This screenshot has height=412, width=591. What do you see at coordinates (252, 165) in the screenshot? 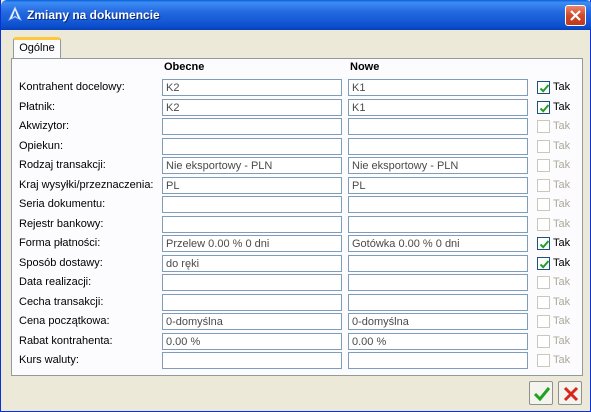
I see `current-field-rodzaj-transakcji: Nie eksportowy - PLN` at bounding box center [252, 165].